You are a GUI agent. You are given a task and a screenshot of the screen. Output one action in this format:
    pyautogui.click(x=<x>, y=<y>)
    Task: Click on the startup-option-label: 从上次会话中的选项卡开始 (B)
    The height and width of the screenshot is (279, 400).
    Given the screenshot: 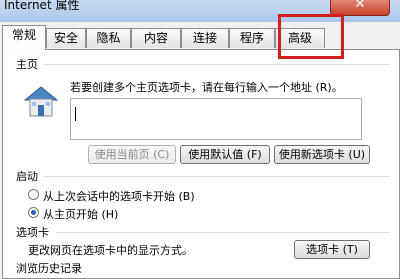 What is the action you would take?
    pyautogui.click(x=119, y=196)
    